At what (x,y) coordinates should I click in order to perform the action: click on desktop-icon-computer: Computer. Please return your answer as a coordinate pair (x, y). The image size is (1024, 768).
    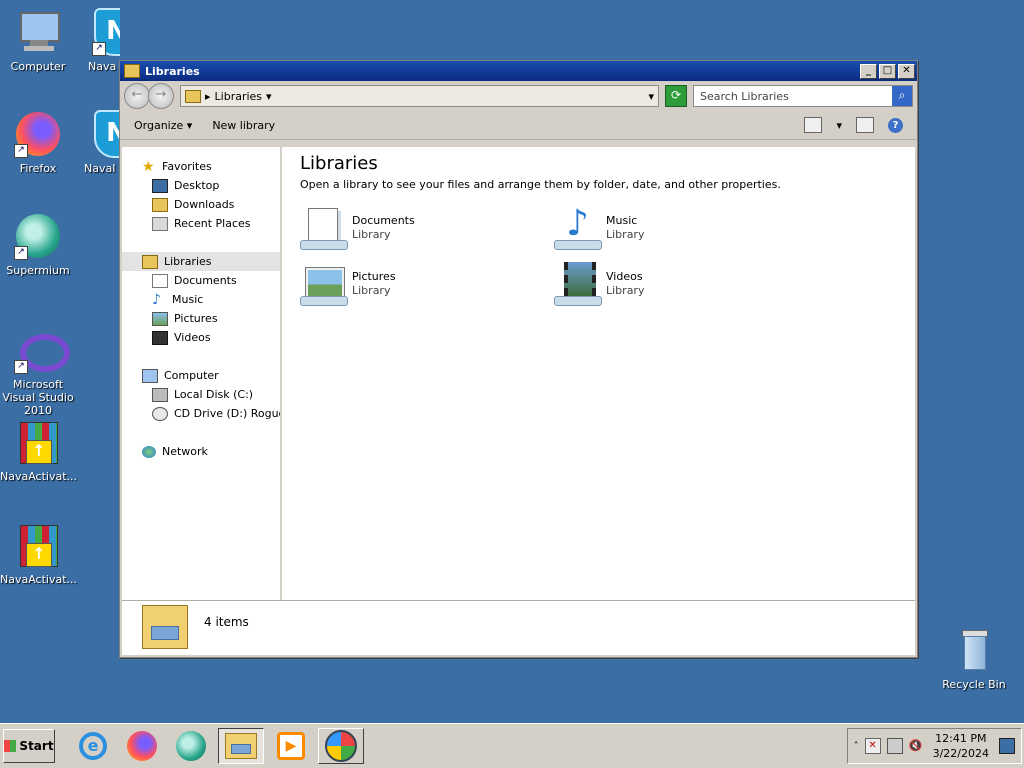
    Looking at the image, I should click on (38, 40).